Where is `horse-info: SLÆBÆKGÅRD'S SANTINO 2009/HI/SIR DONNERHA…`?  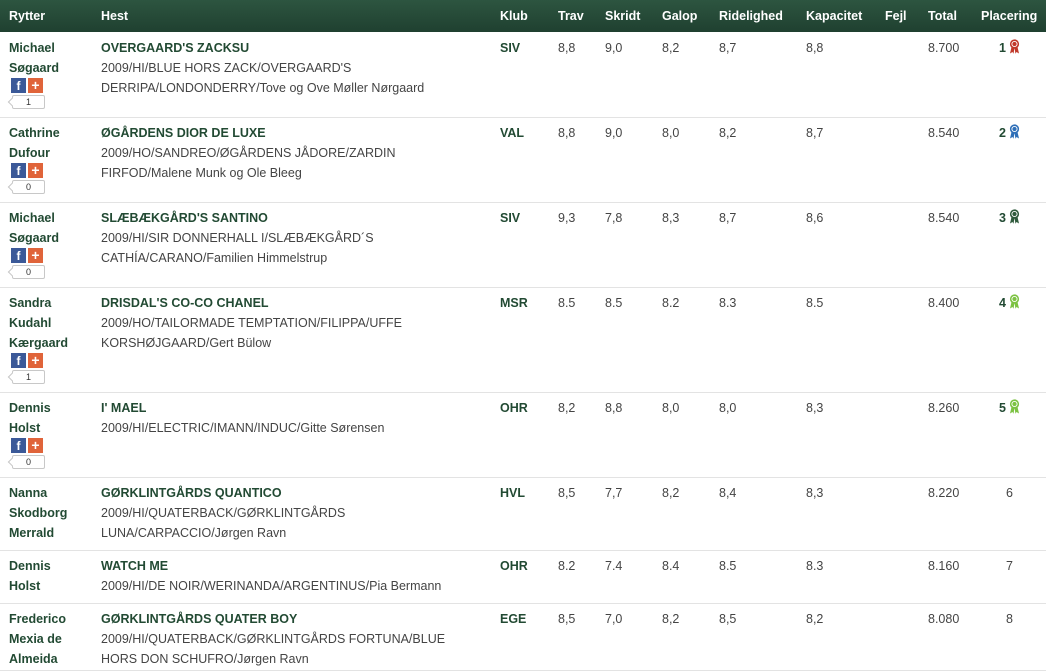
horse-info: SLÆBÆKGÅRD'S SANTINO 2009/HI/SIR DONNERHA… is located at coordinates (281, 238).